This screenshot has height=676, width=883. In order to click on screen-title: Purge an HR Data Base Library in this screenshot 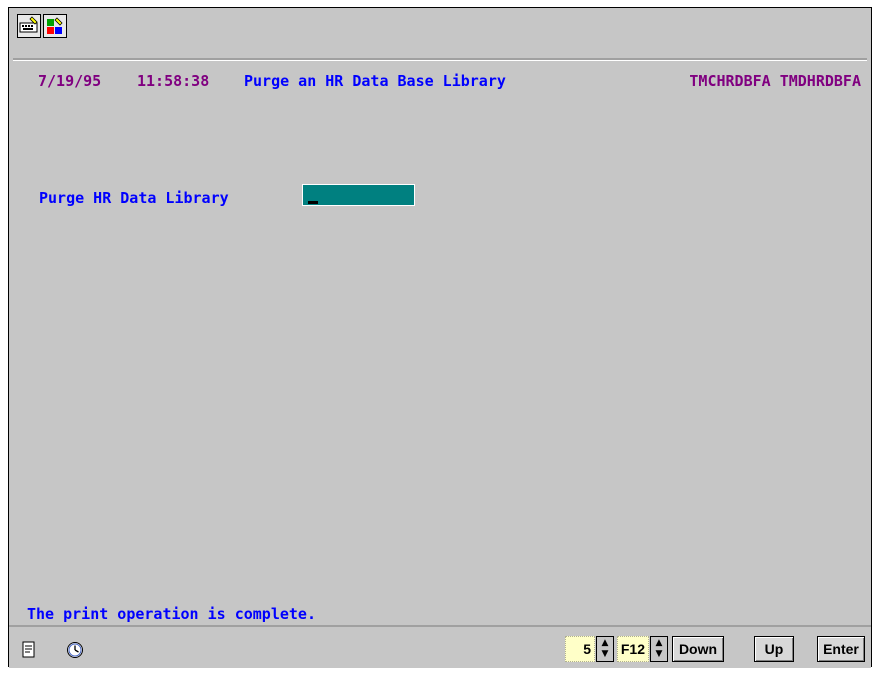, I will do `click(375, 81)`.